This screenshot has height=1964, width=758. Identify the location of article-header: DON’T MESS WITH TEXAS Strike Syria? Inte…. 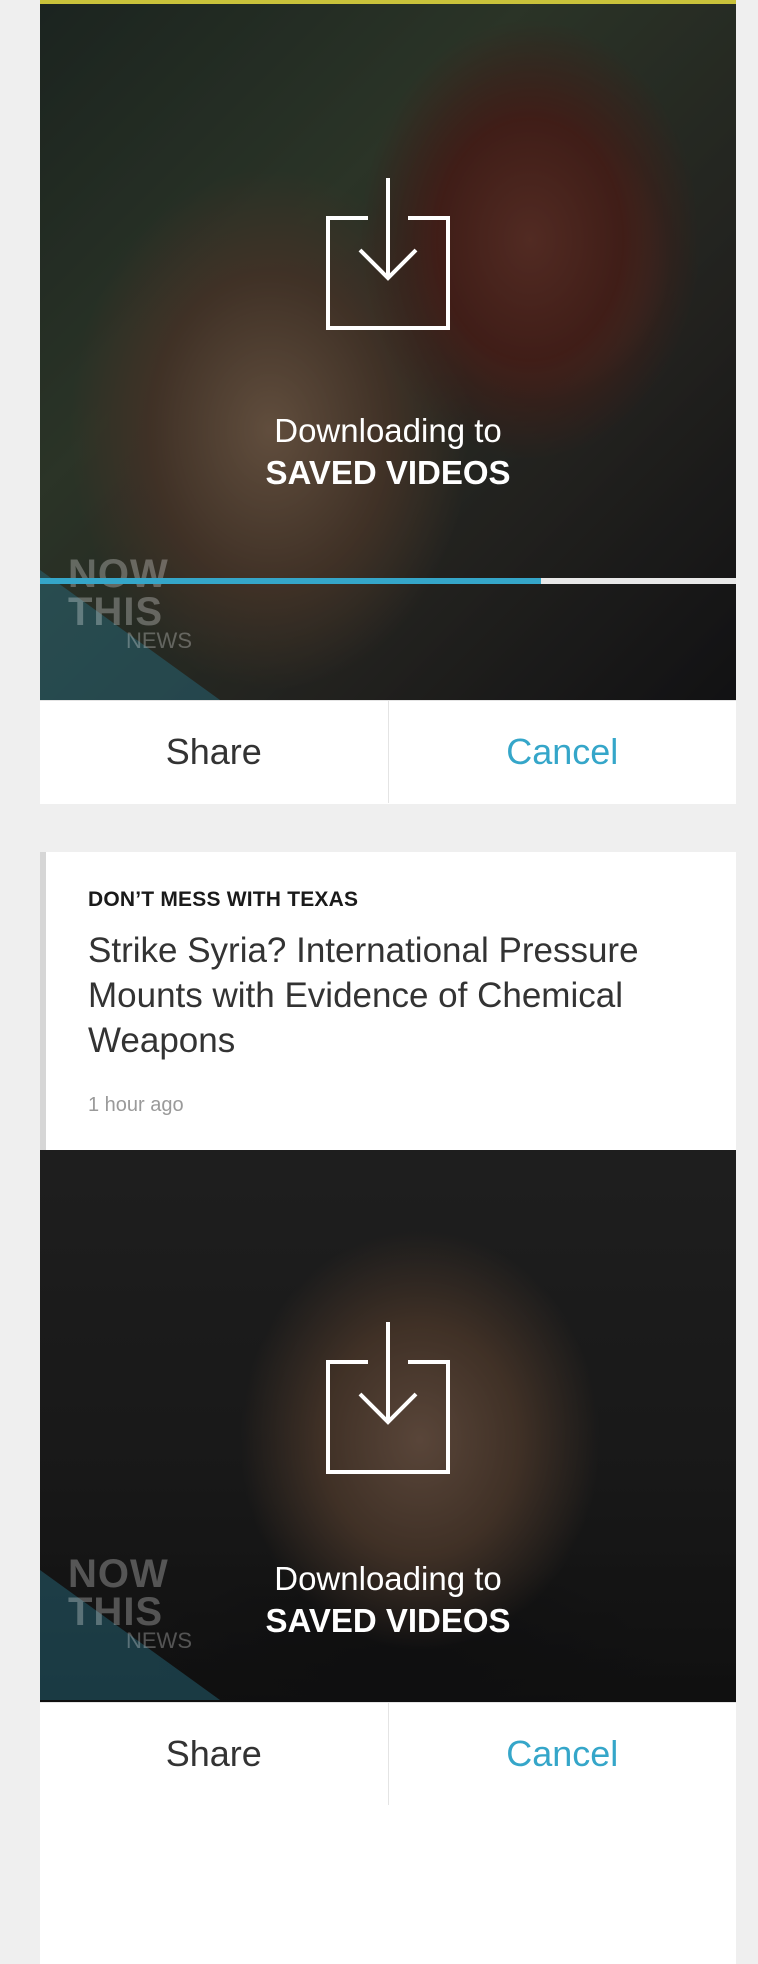
(388, 1001).